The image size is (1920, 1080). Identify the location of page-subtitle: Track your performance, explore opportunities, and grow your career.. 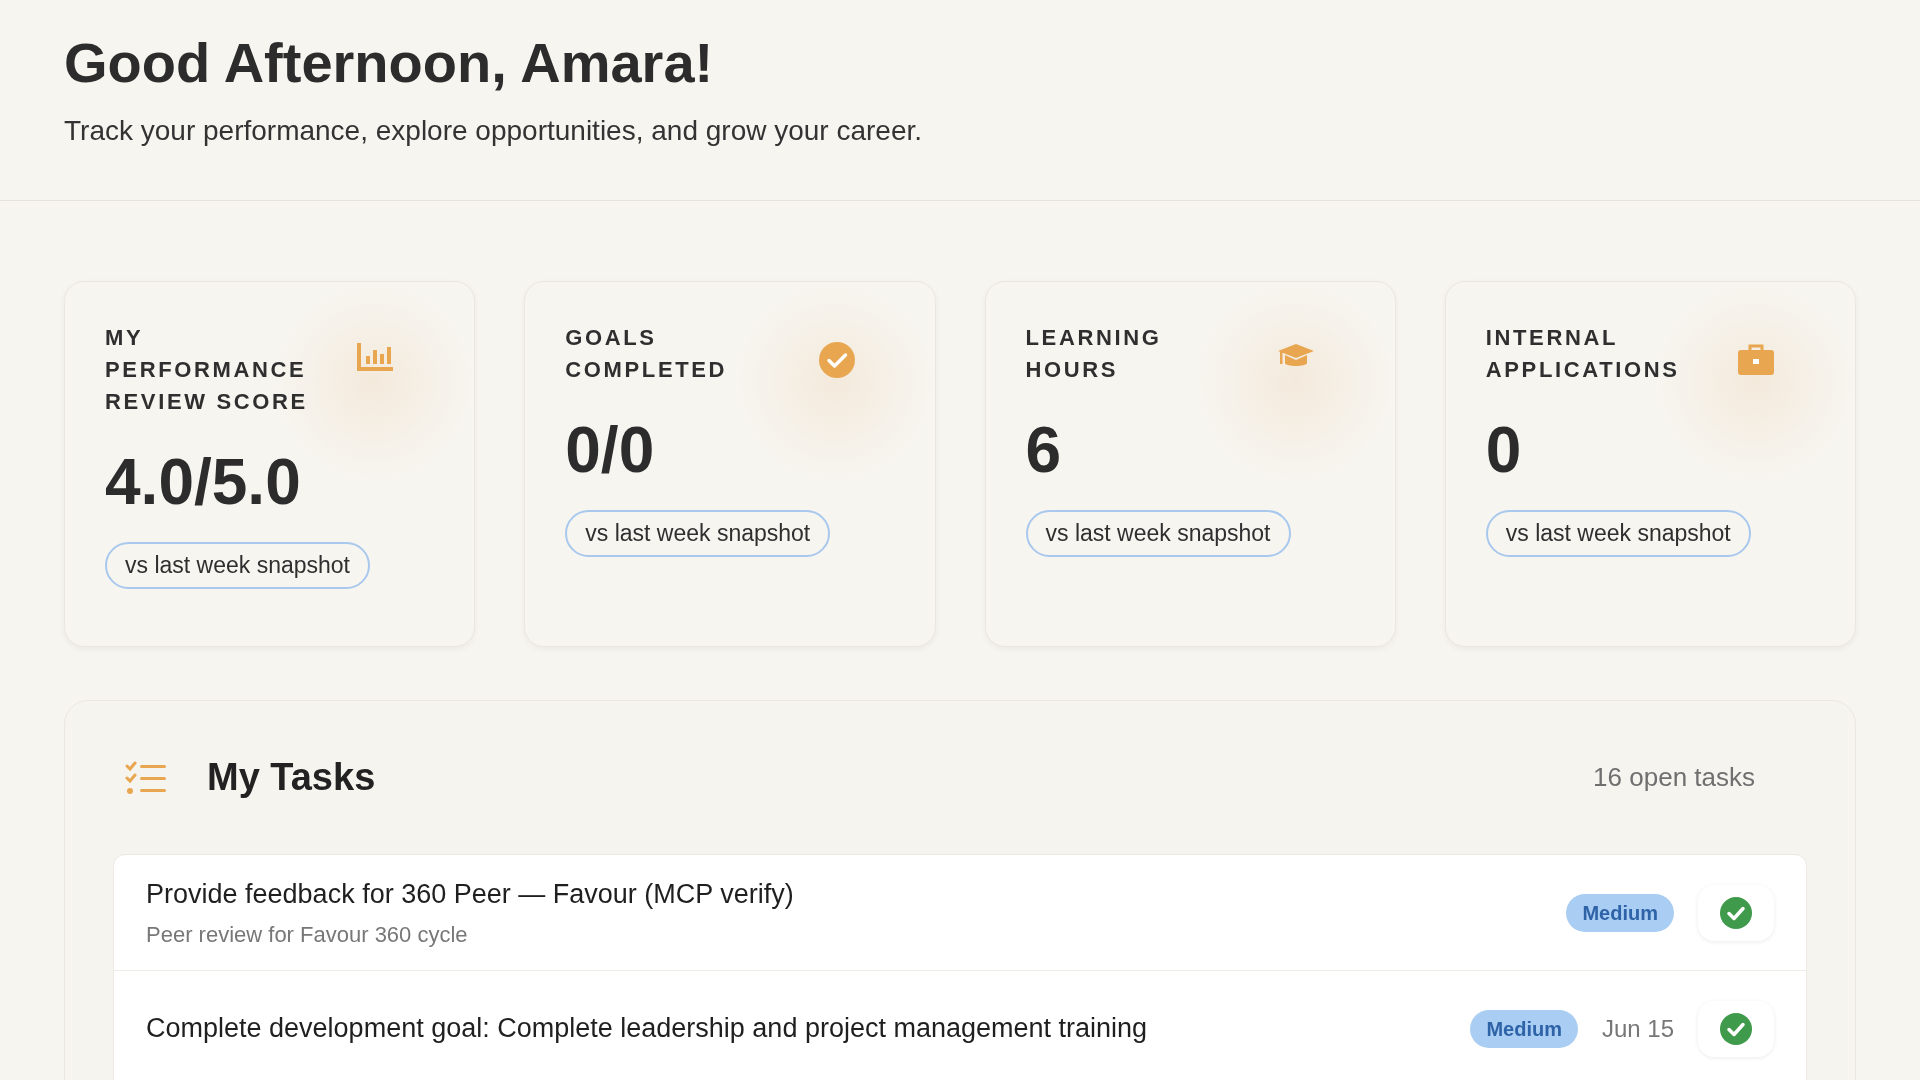
(494, 131).